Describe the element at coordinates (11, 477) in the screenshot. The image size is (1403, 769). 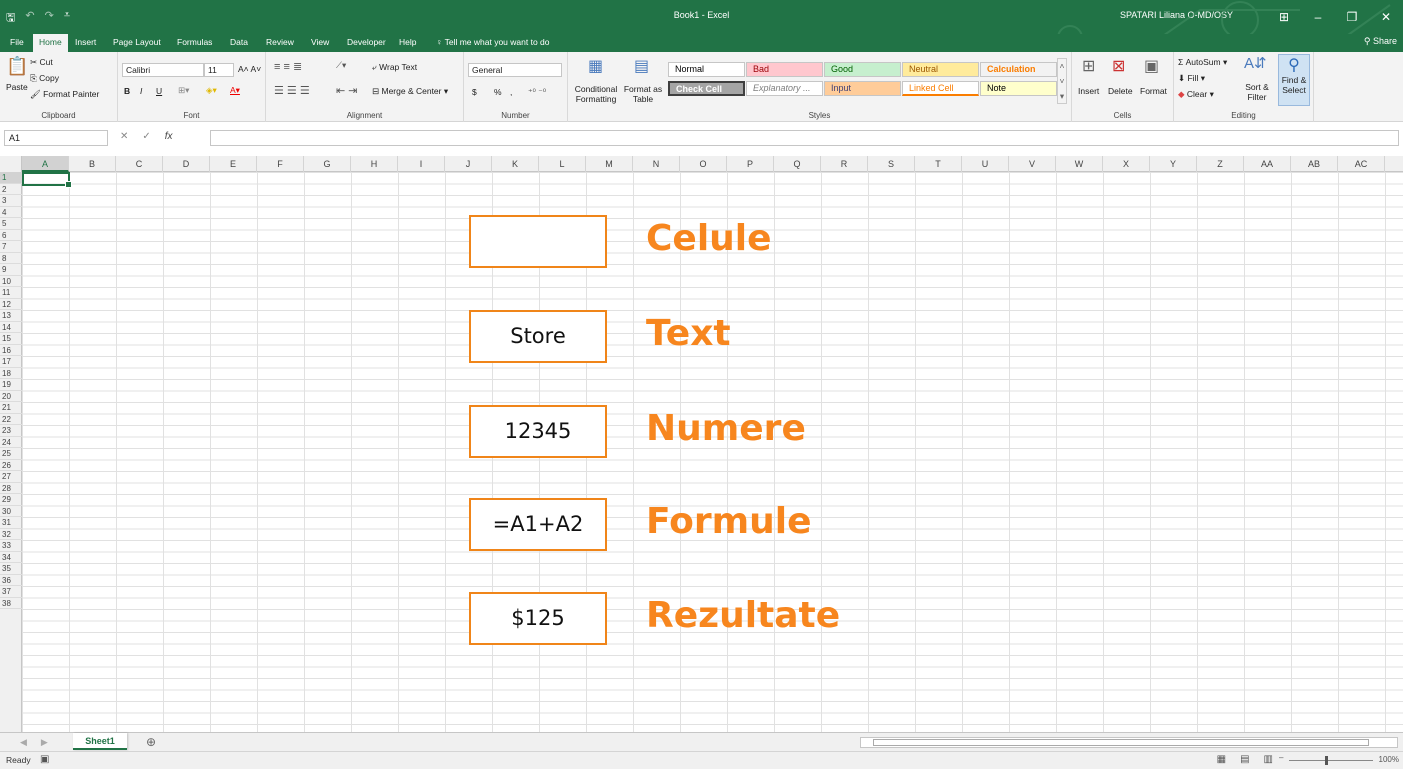
I see `row-header-27: 27` at that location.